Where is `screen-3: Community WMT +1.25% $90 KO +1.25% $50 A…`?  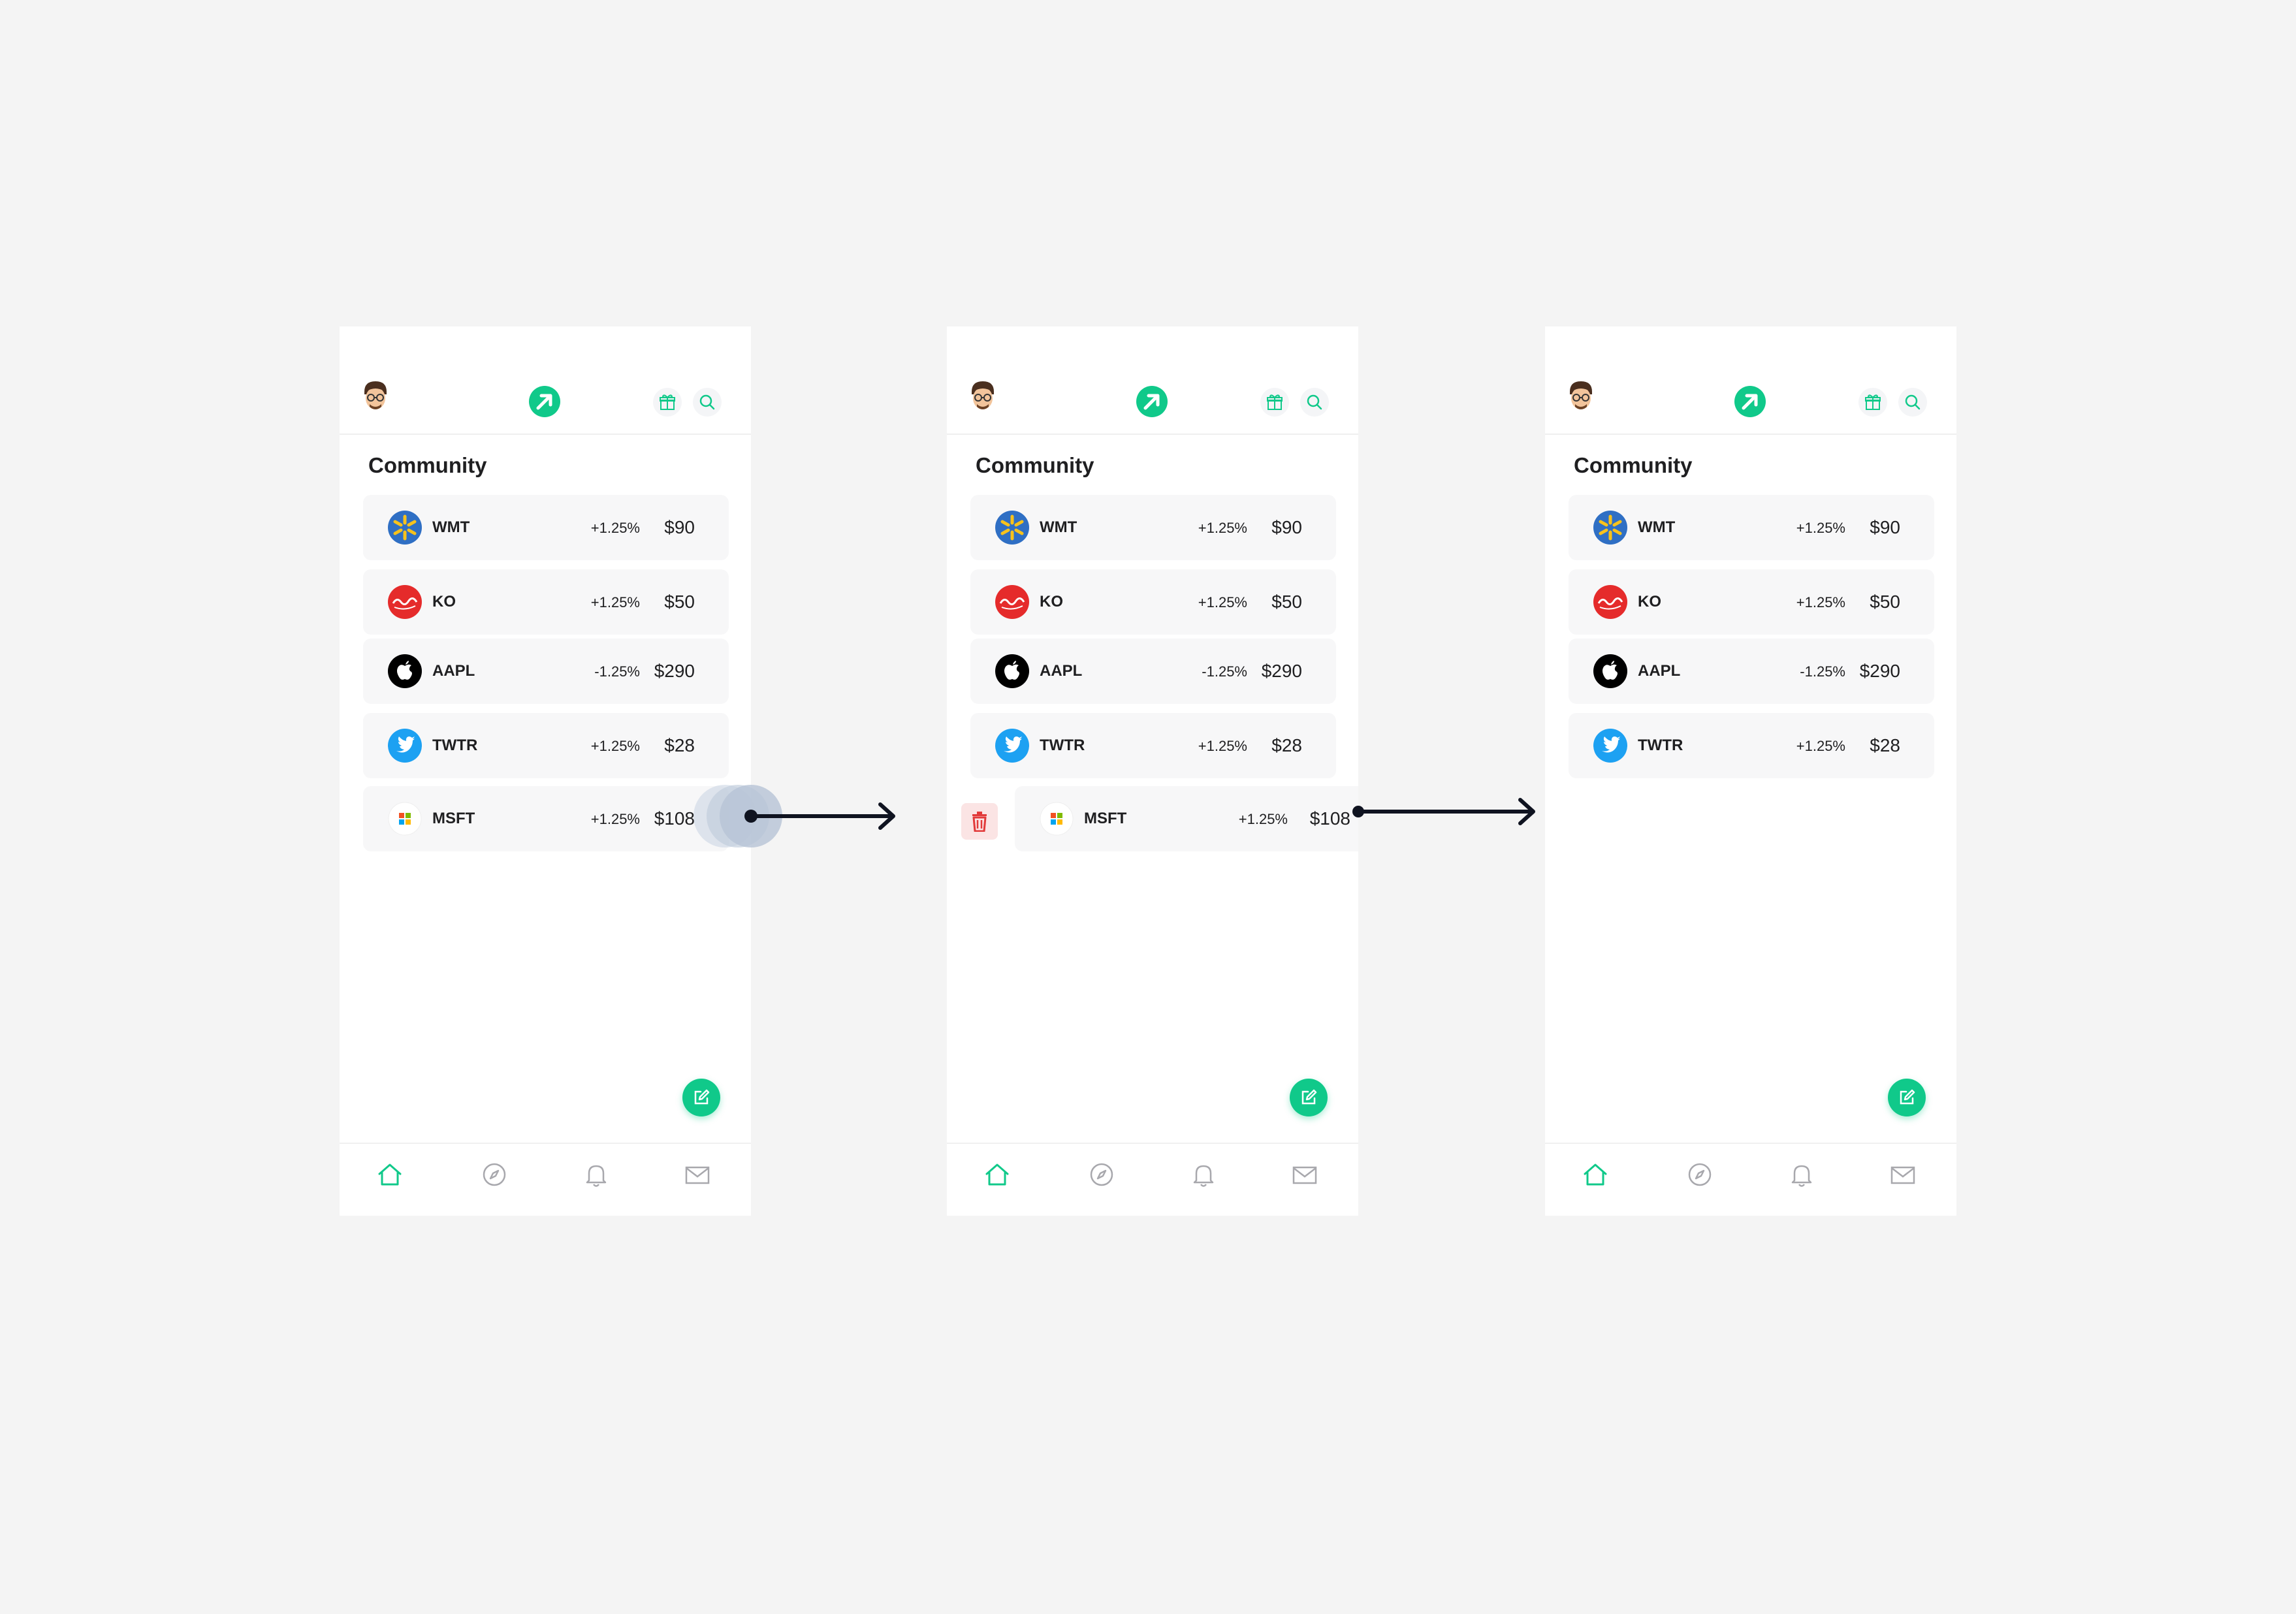 screen-3: Community WMT +1.25% $90 KO +1.25% $50 A… is located at coordinates (1750, 771).